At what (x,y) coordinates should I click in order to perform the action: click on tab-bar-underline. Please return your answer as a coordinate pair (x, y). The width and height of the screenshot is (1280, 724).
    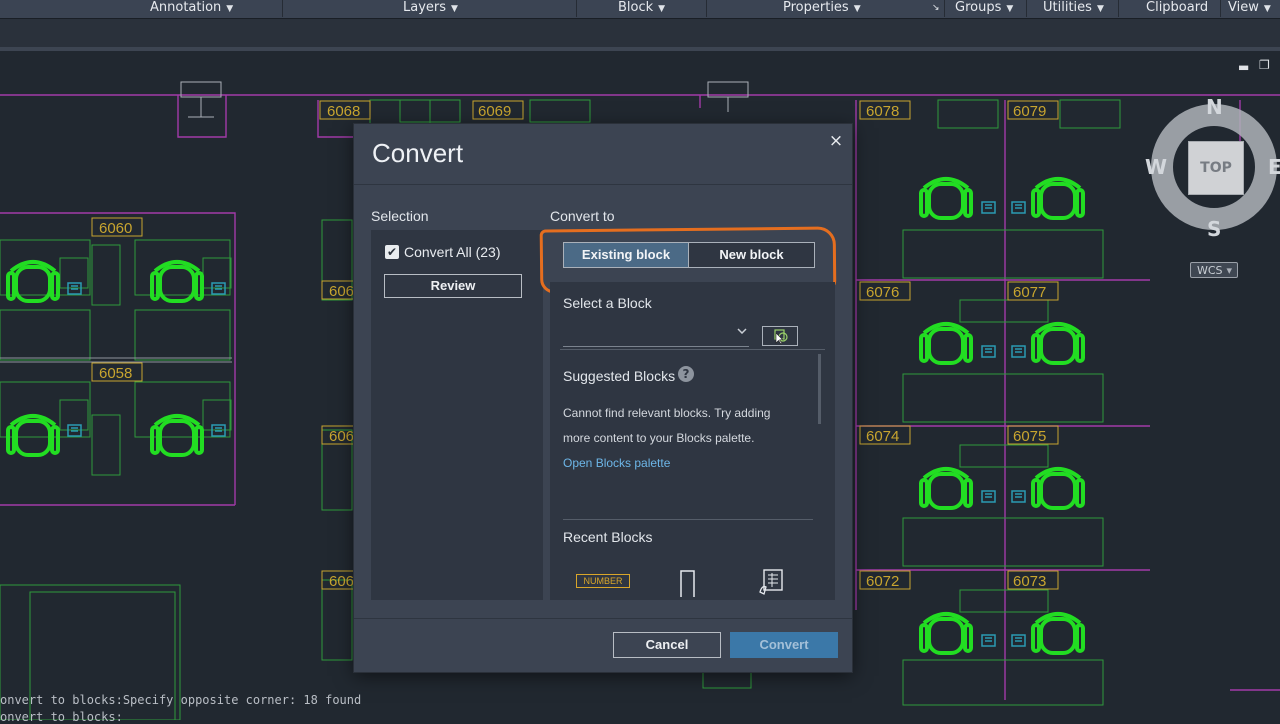
    Looking at the image, I should click on (640, 49).